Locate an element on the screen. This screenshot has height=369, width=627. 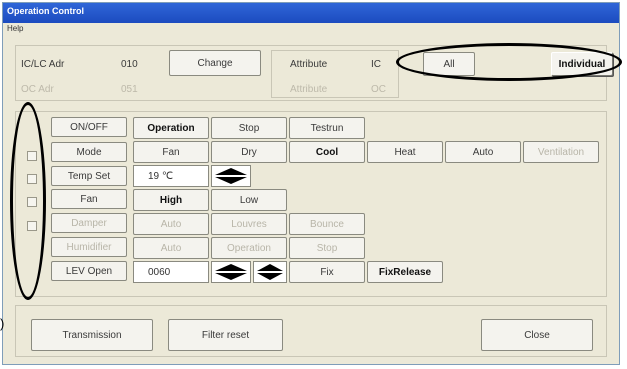
annotation-ellipse-top is located at coordinates (509, 62).